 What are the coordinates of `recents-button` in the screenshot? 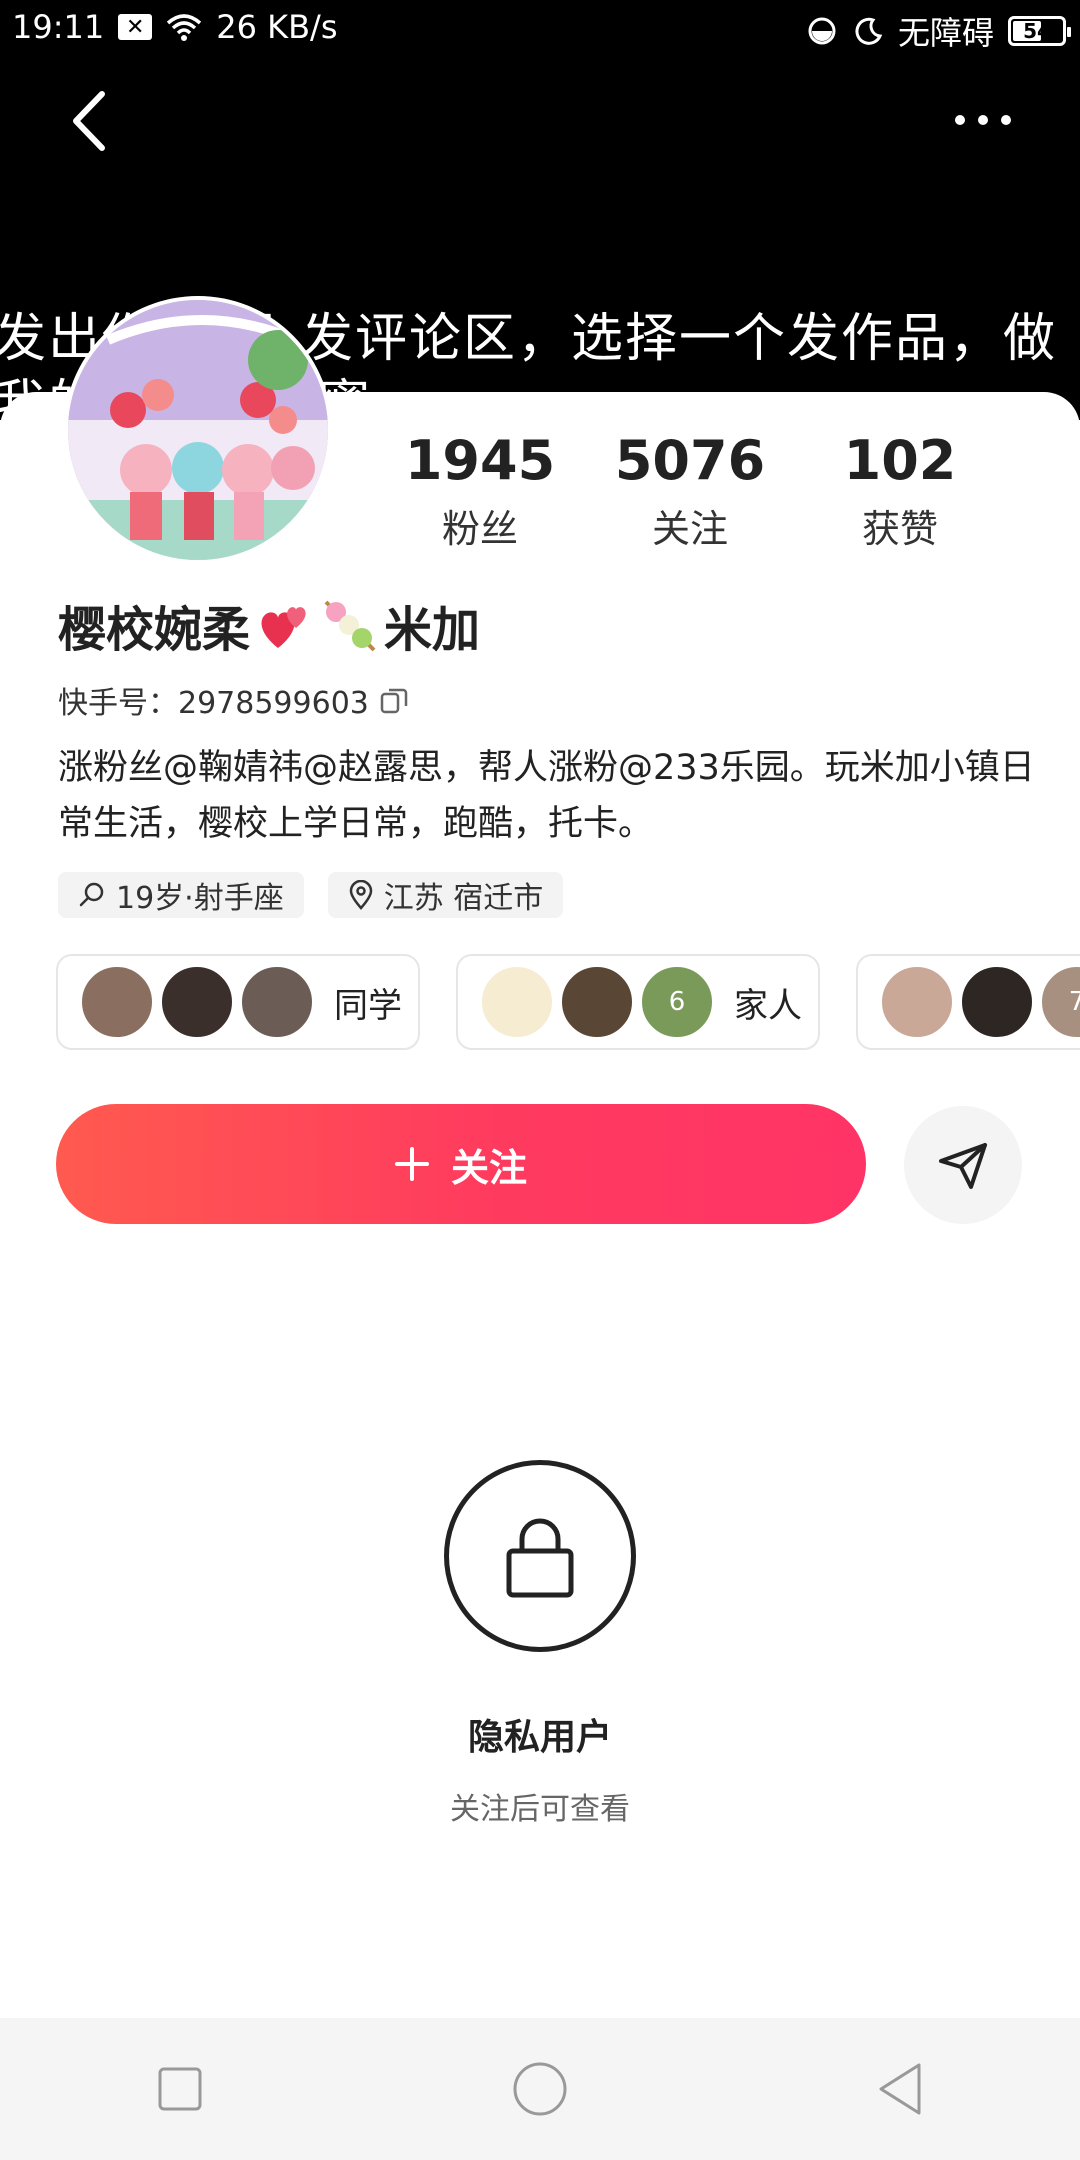 It's located at (180, 2089).